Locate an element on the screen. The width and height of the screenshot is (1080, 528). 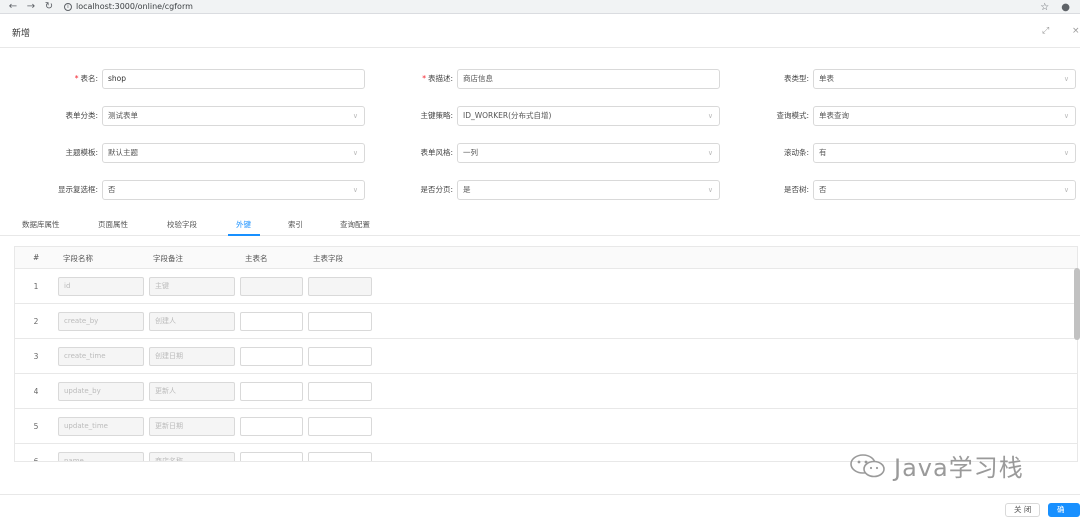
back-icon: ← is located at coordinates (13, 6).